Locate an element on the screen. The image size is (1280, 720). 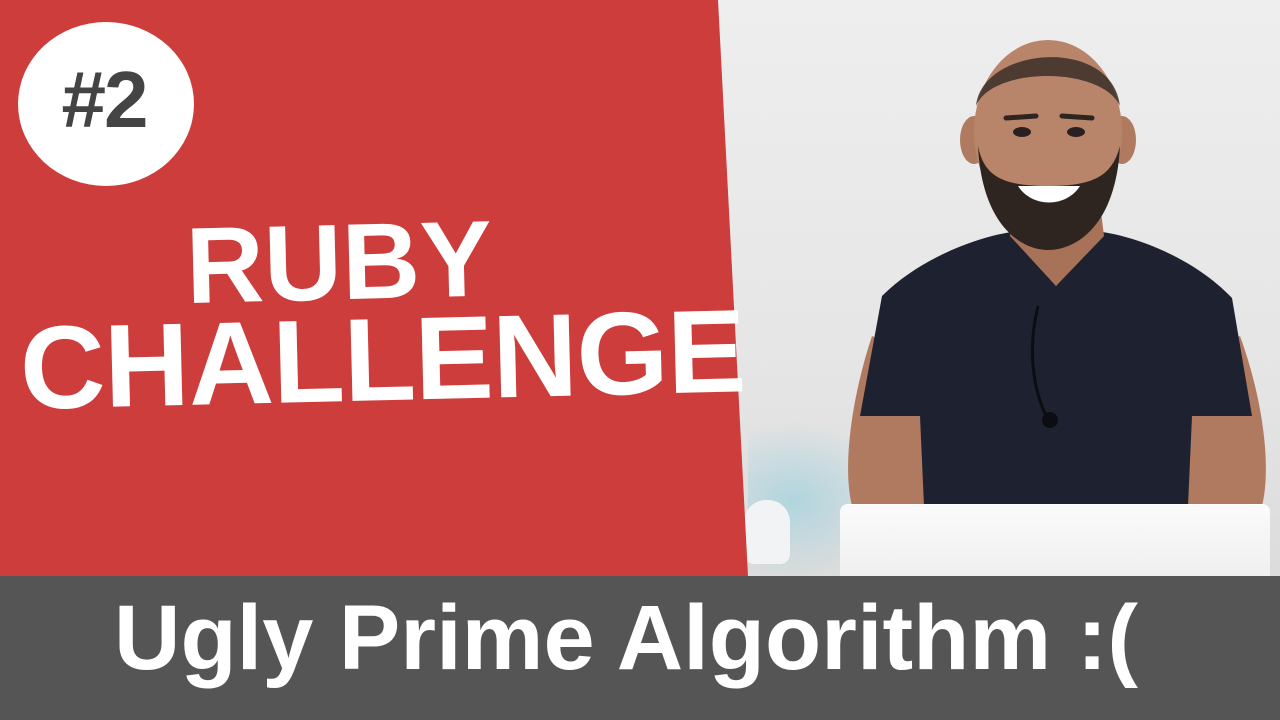
laptop is located at coordinates (1055, 540).